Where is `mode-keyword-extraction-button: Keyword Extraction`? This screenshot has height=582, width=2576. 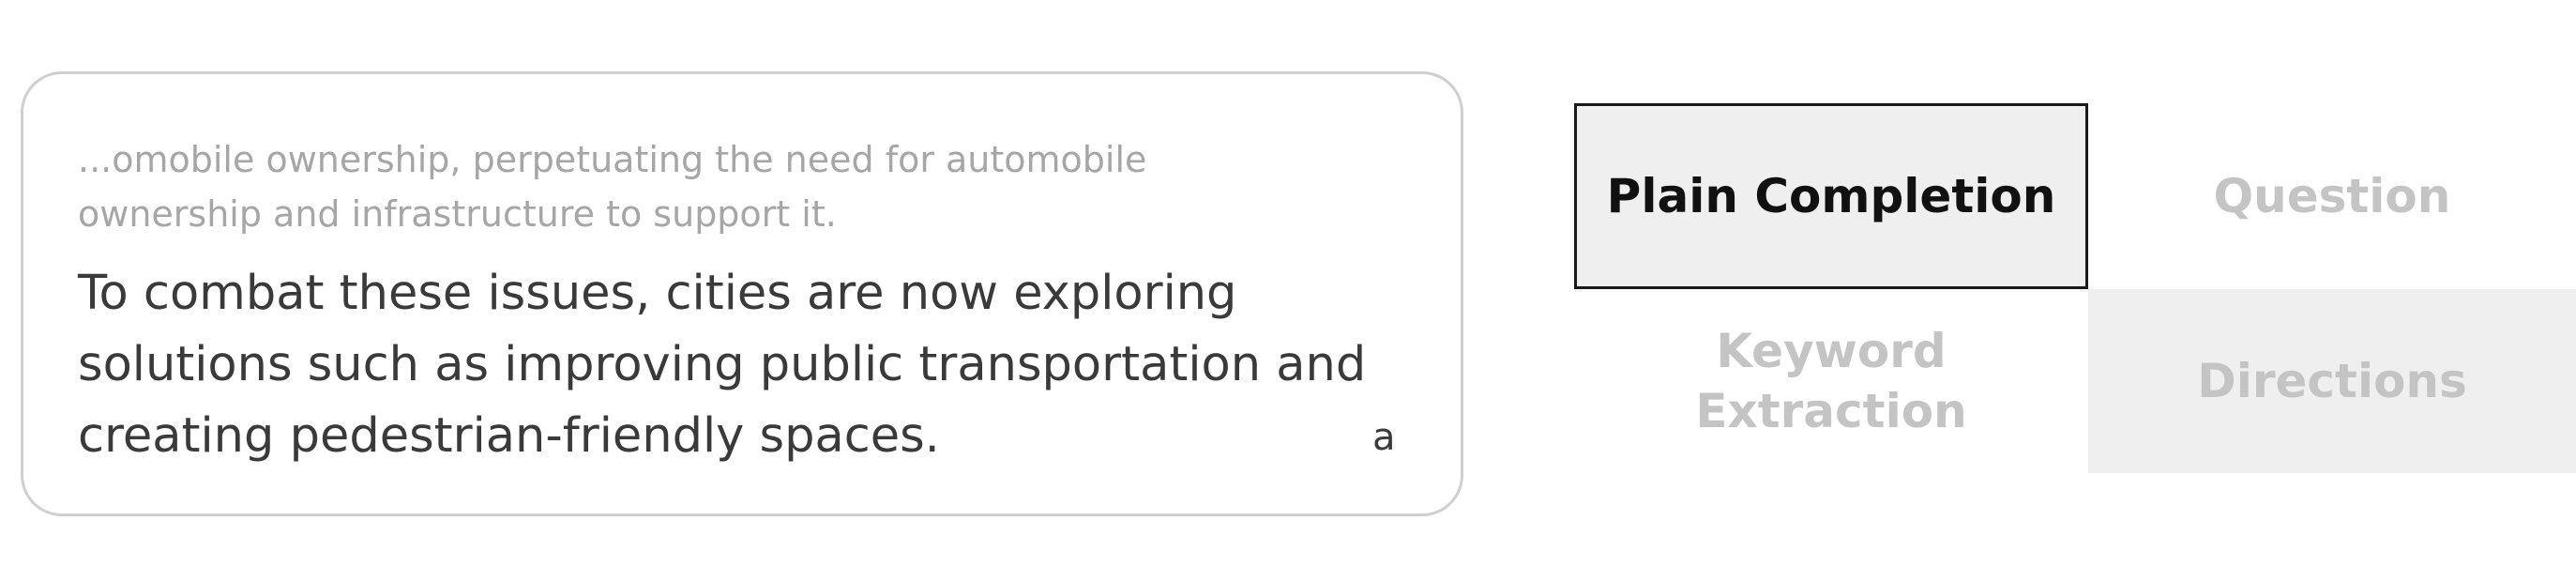
mode-keyword-extraction-button: Keyword Extraction is located at coordinates (1831, 381).